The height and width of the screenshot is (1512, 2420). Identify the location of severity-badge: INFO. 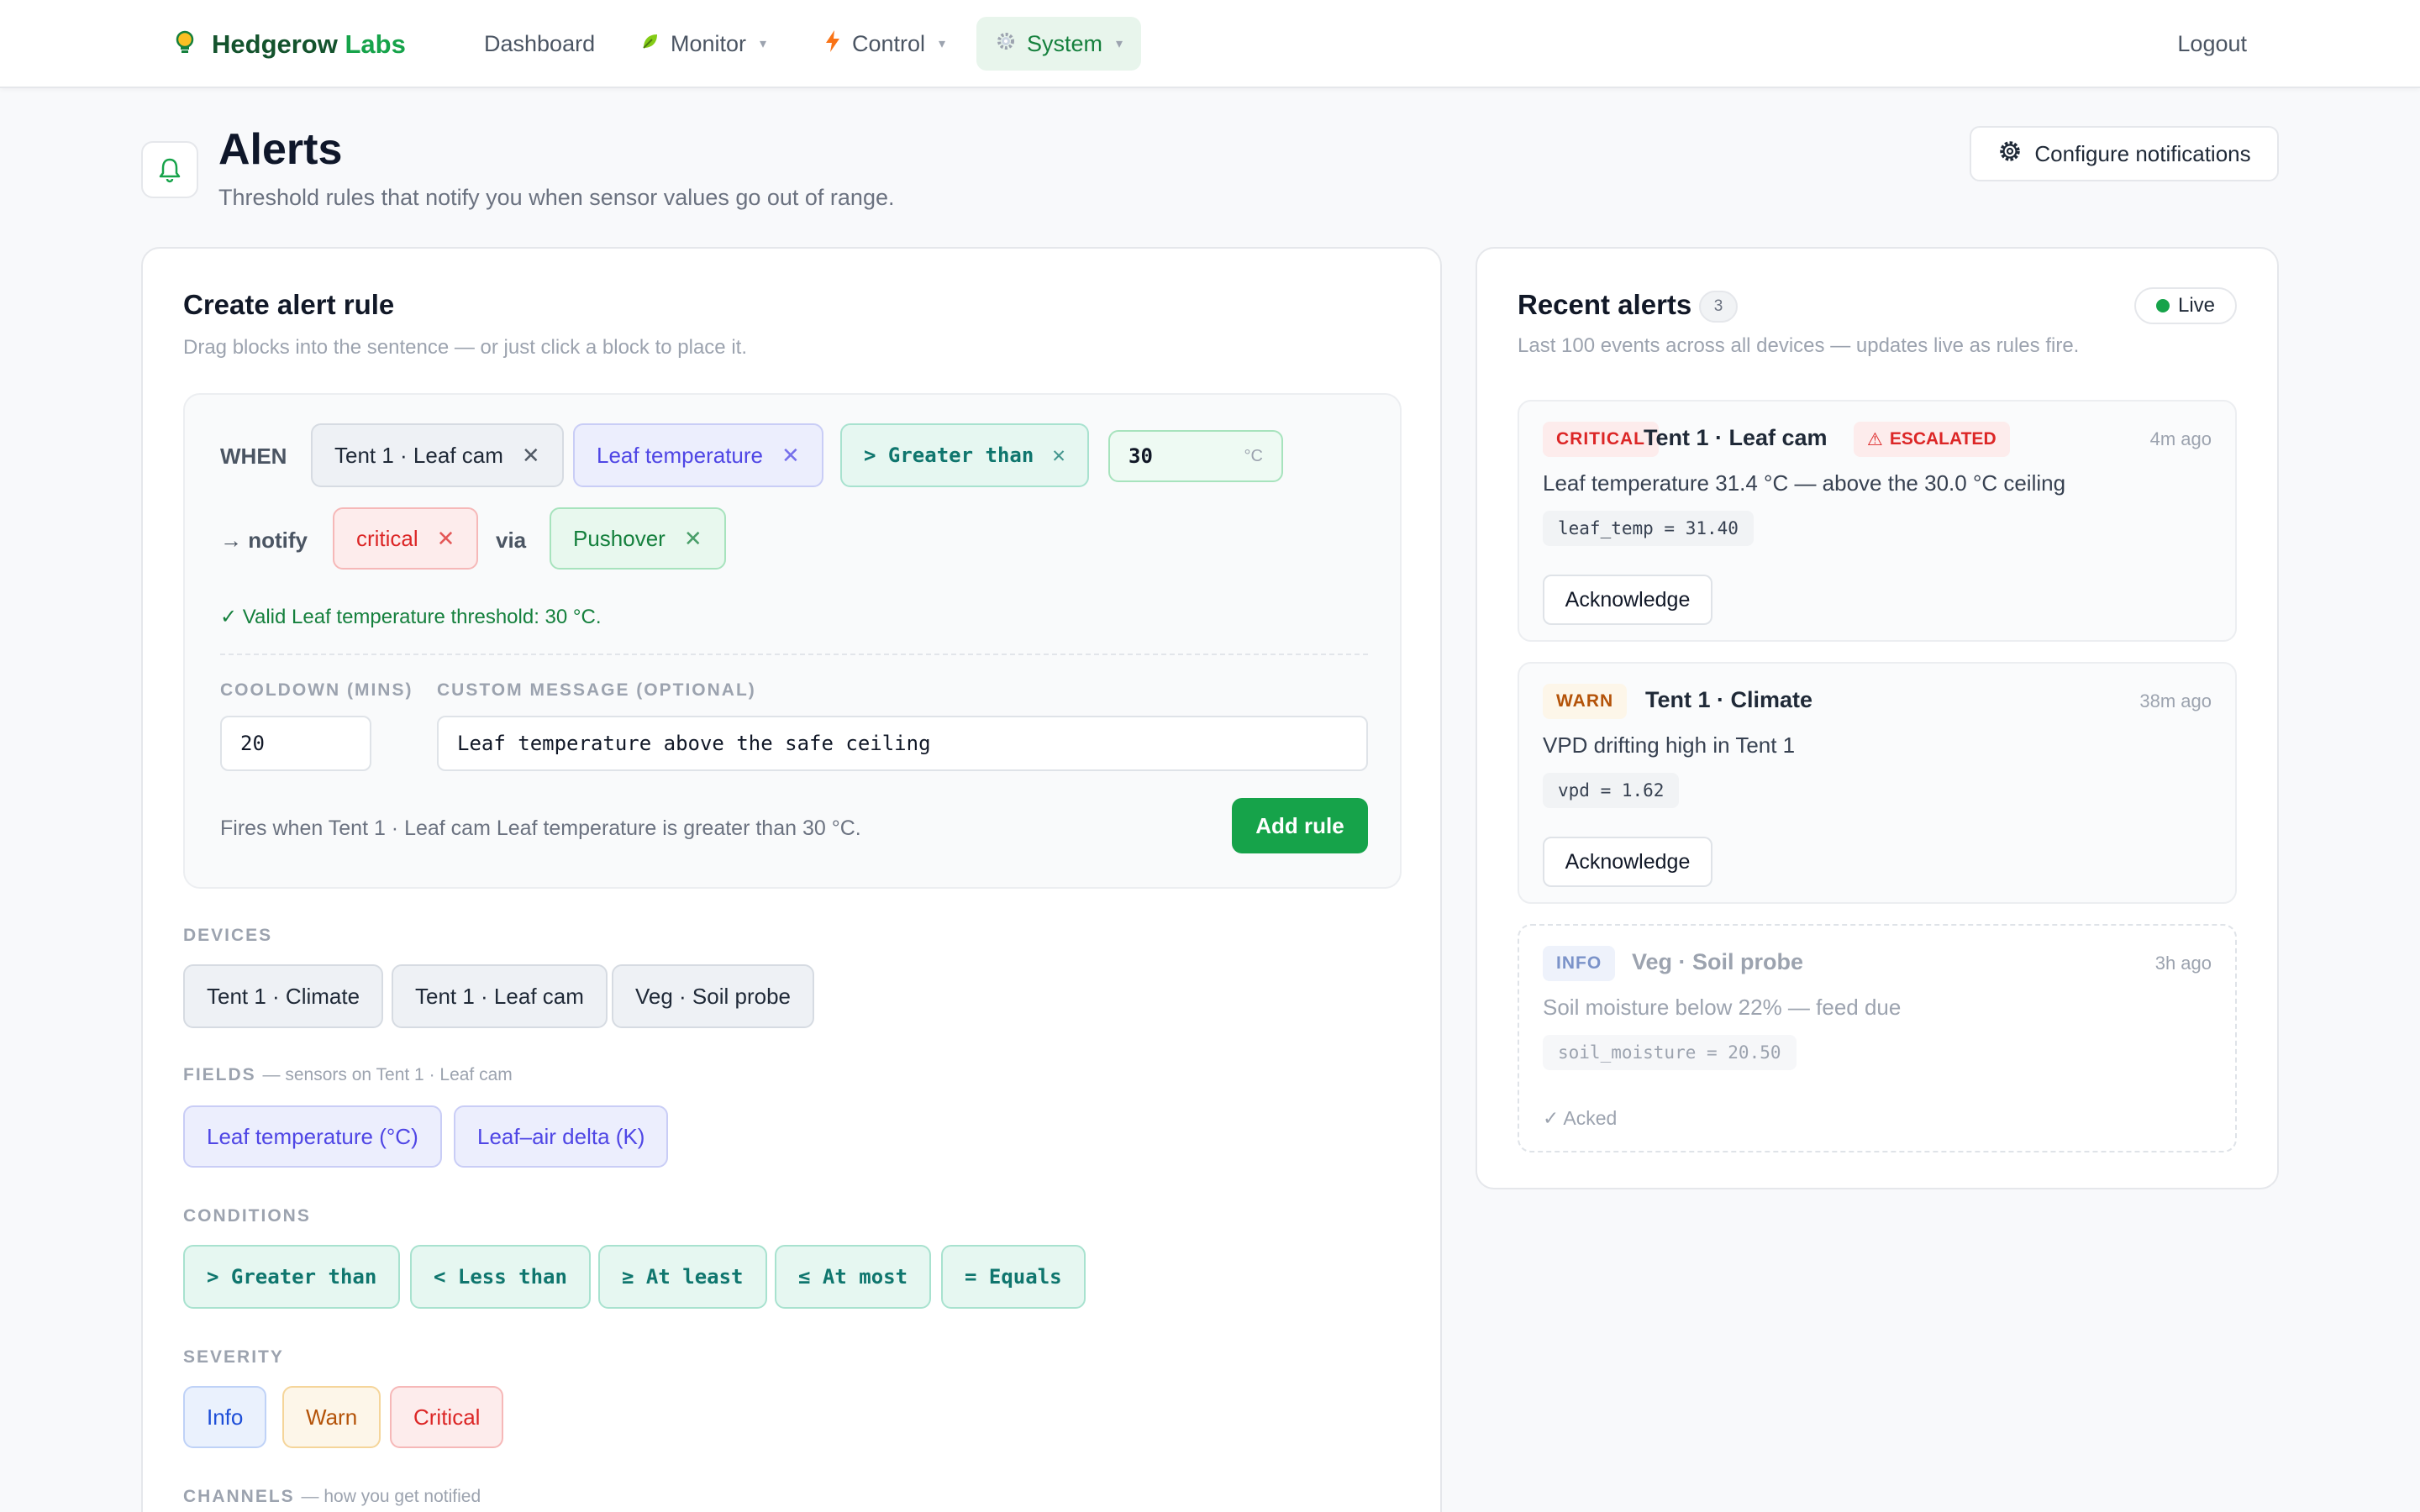
(1579, 963).